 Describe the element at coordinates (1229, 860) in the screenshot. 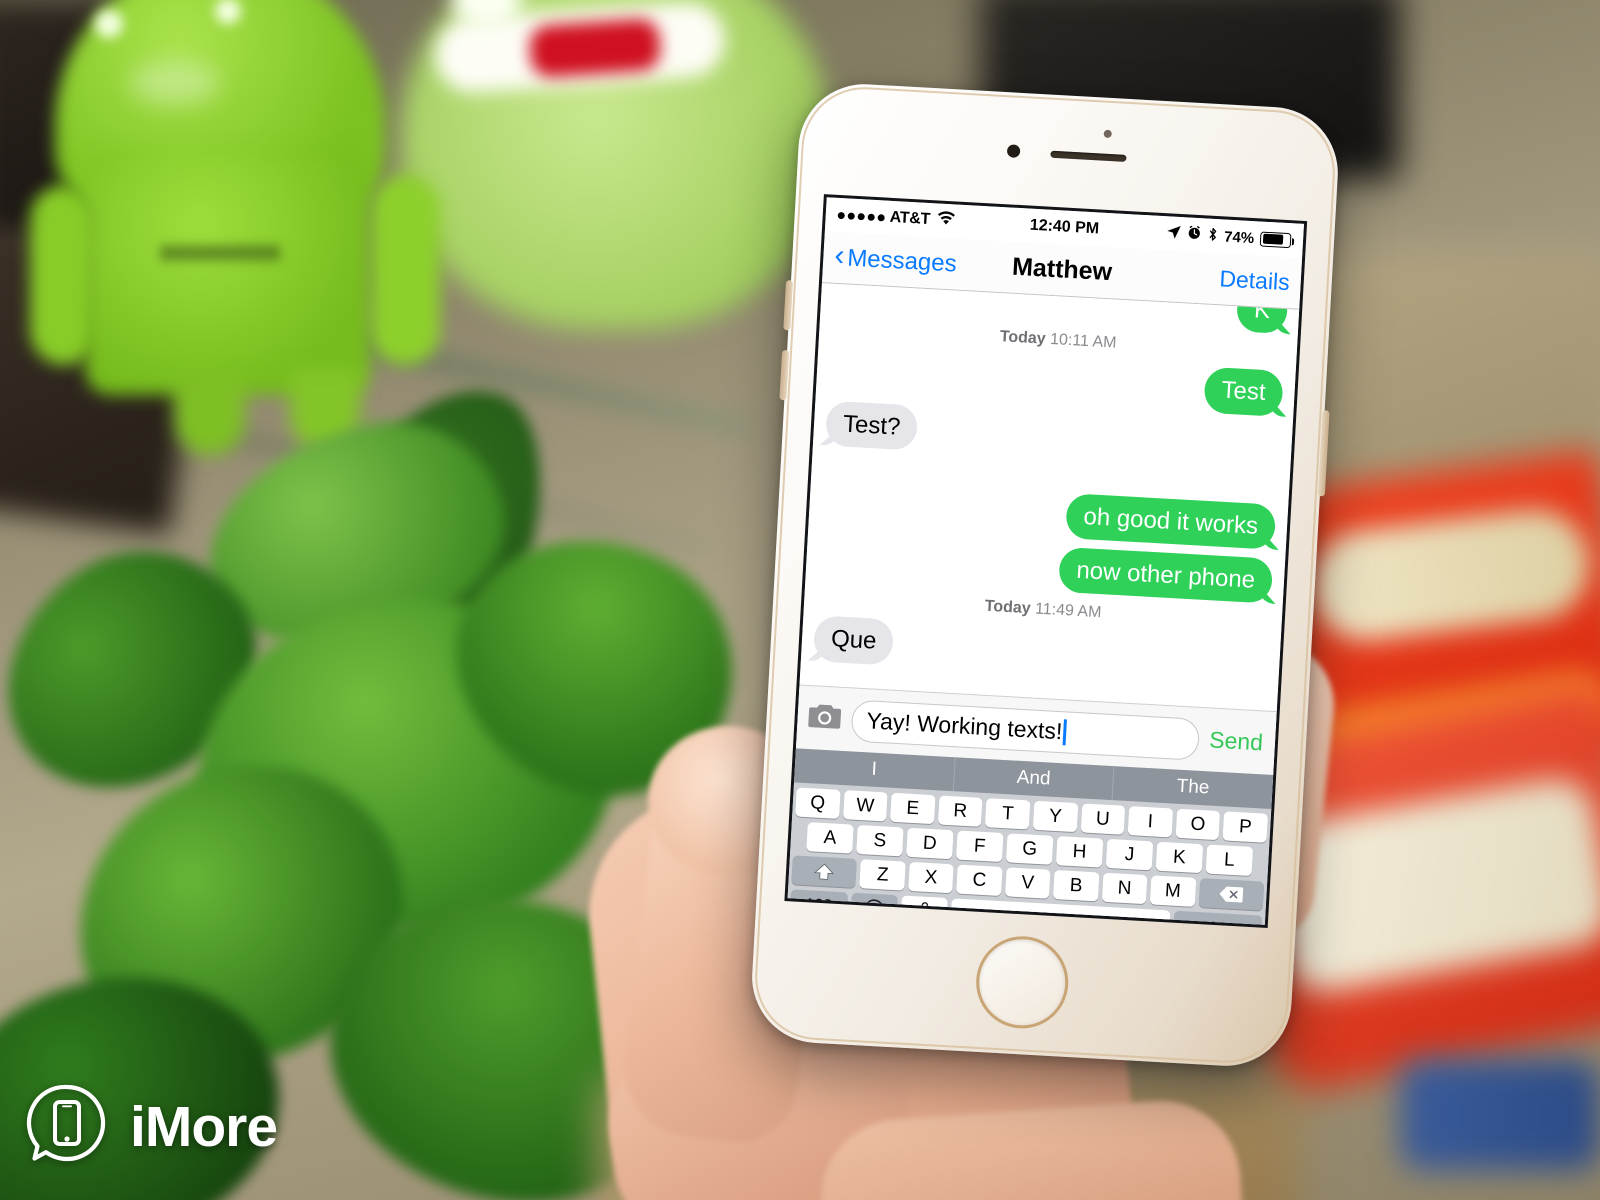

I see `key-l: L` at that location.